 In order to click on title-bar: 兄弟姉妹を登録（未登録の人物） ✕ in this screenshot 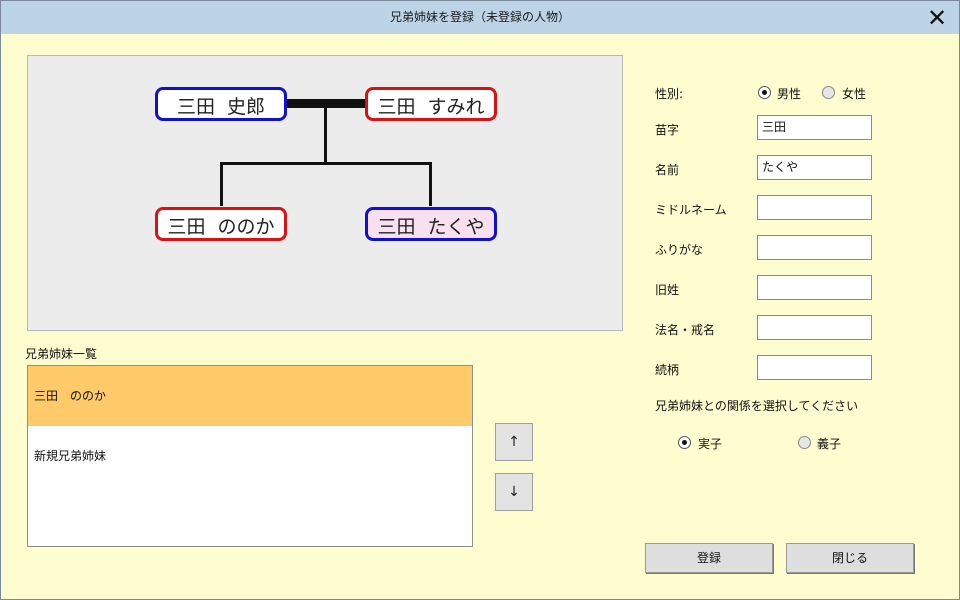, I will do `click(480, 17)`.